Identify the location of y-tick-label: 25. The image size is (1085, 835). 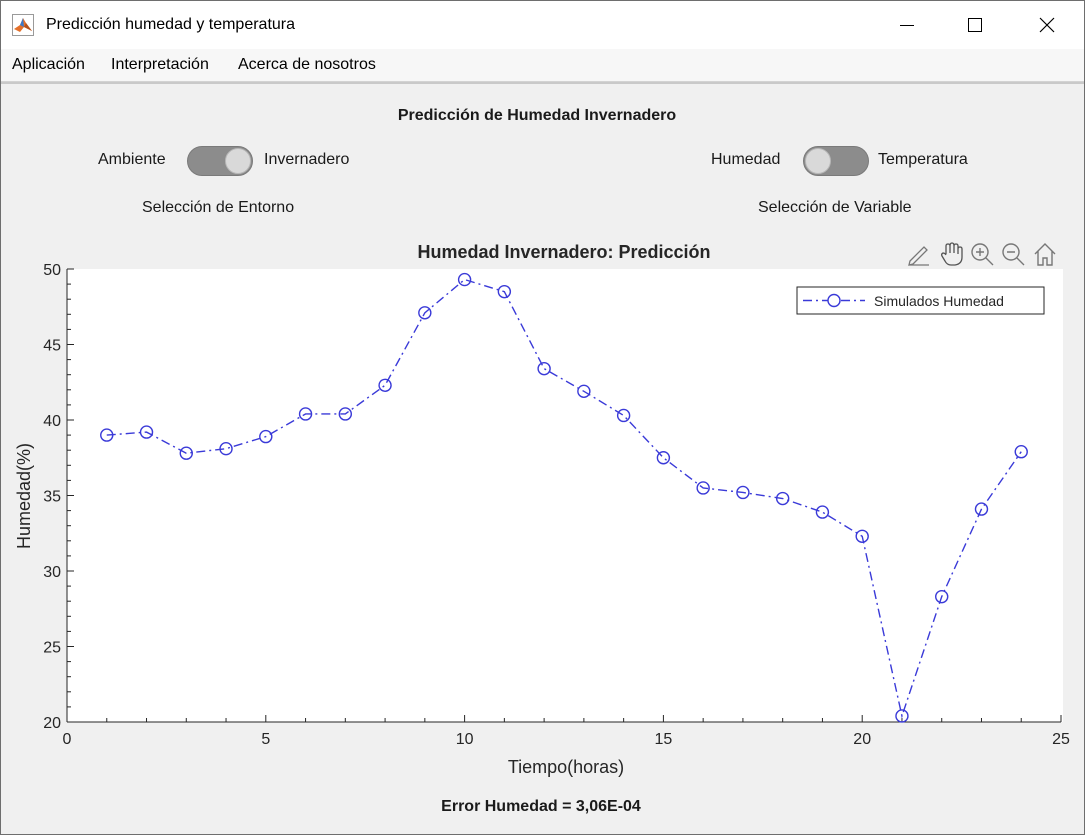
(52, 648).